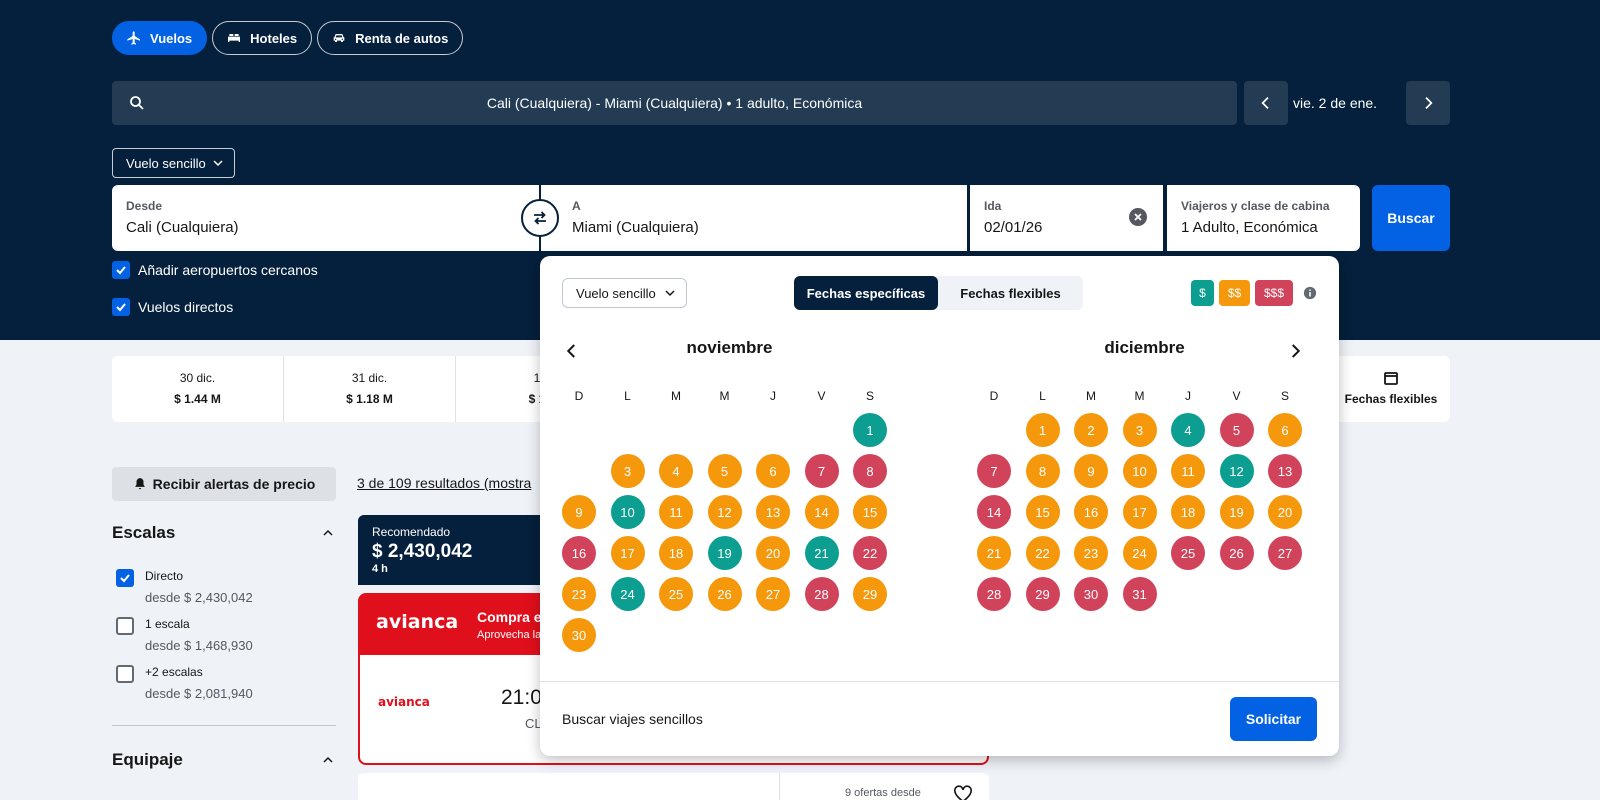 The image size is (1600, 800). I want to click on results-count: 3 de 109 resultados (mostra, so click(444, 483).